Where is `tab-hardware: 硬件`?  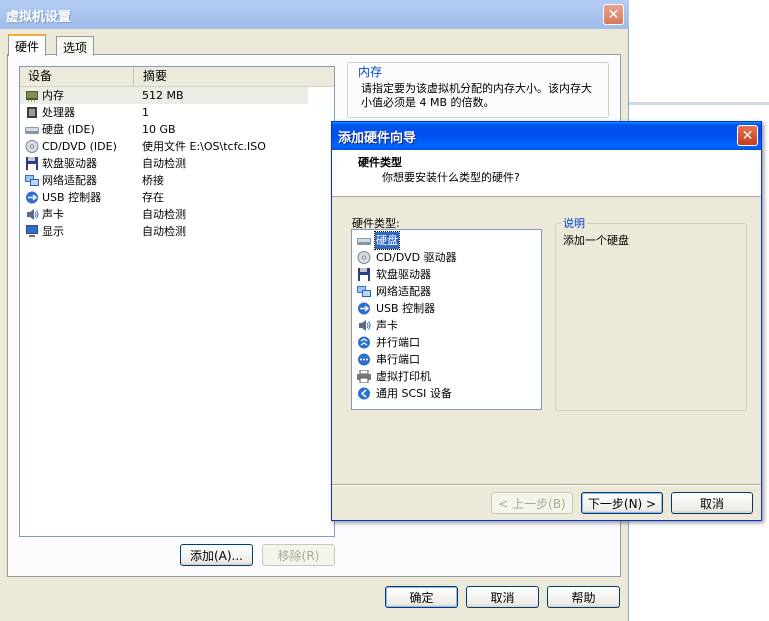
tab-hardware: 硬件 is located at coordinates (27, 45).